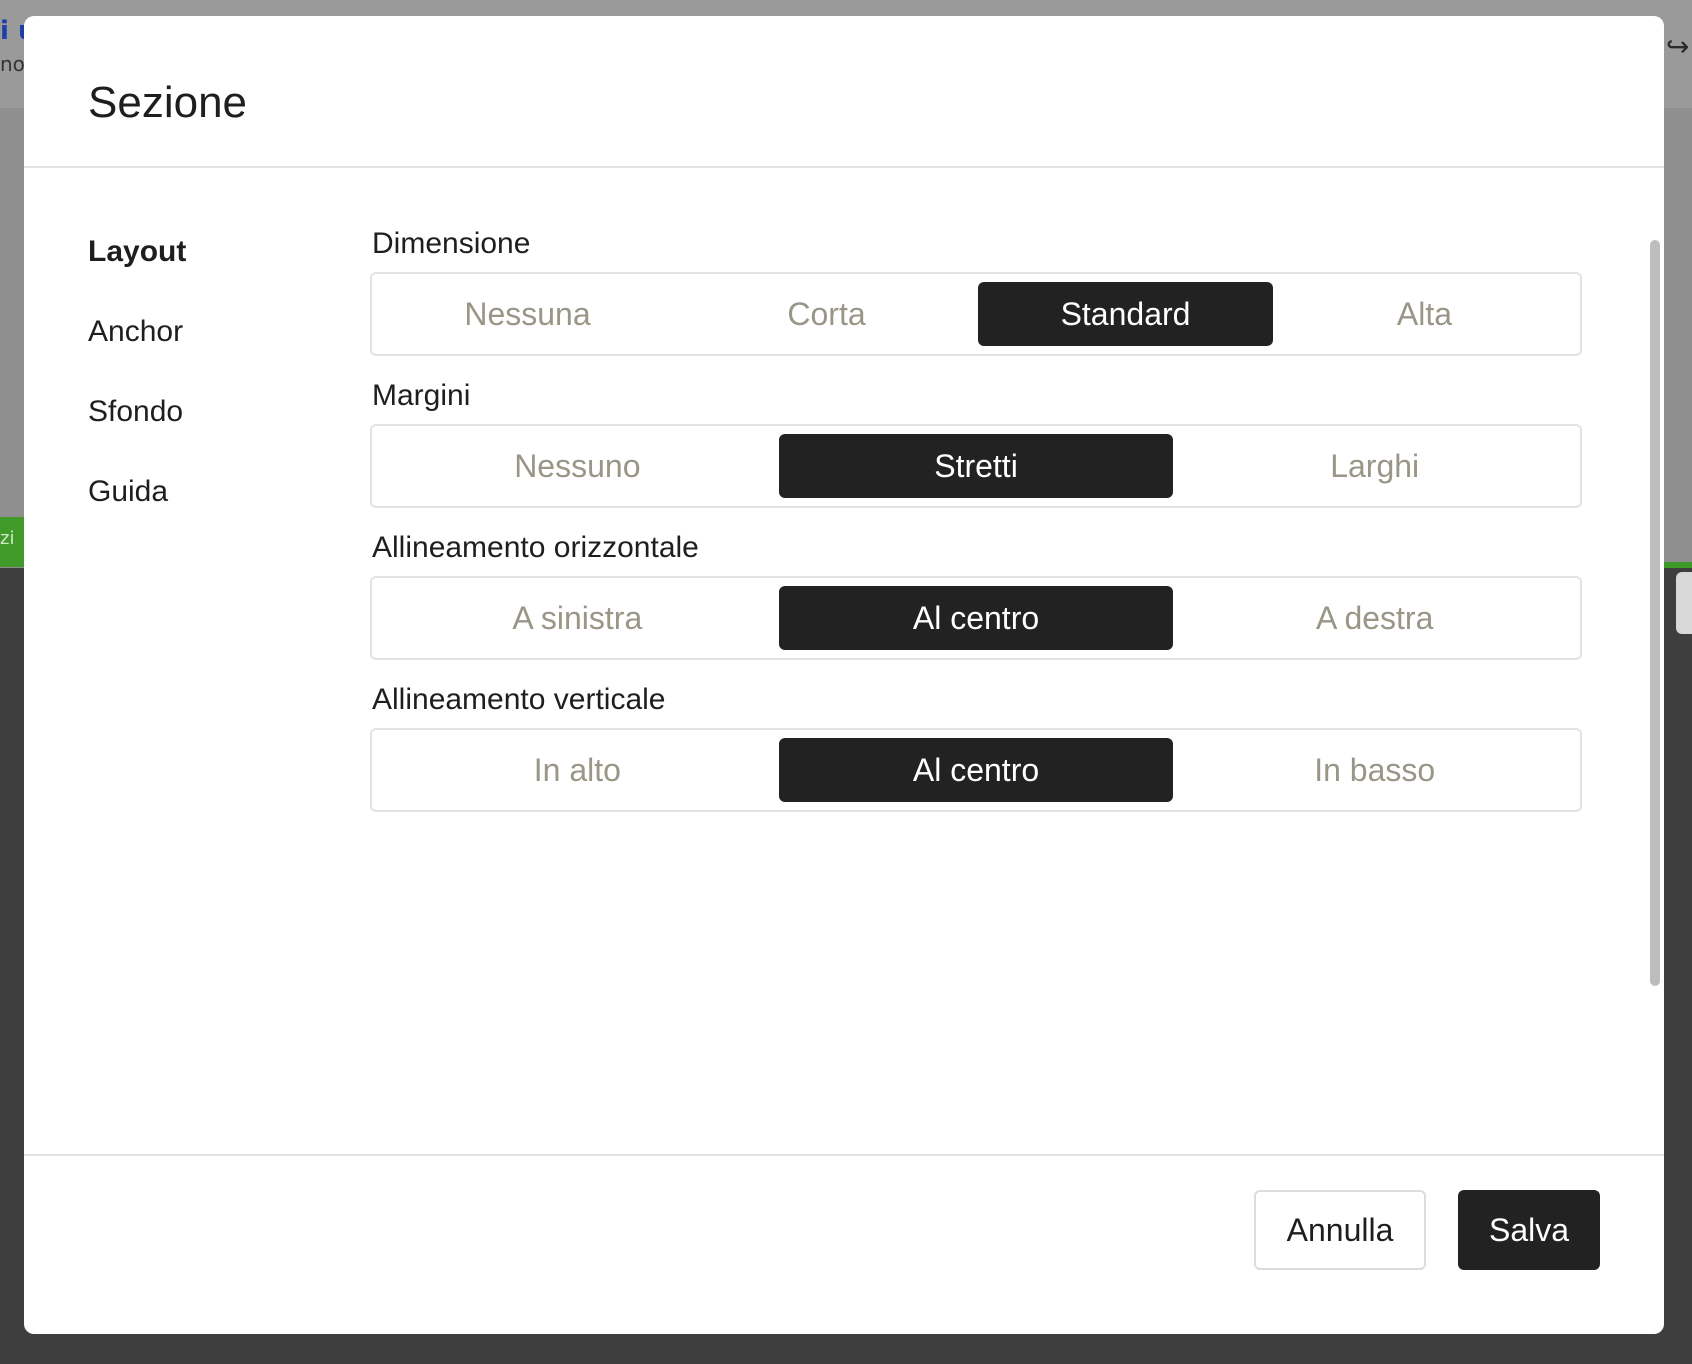  I want to click on margins-option-narrow: Stretti, so click(976, 466).